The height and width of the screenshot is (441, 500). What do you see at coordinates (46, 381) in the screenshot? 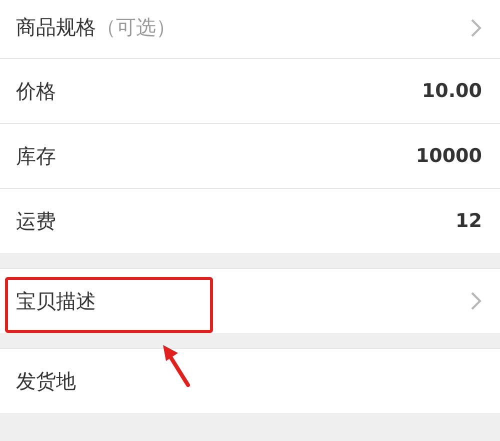
I see `field-label: 发货地` at bounding box center [46, 381].